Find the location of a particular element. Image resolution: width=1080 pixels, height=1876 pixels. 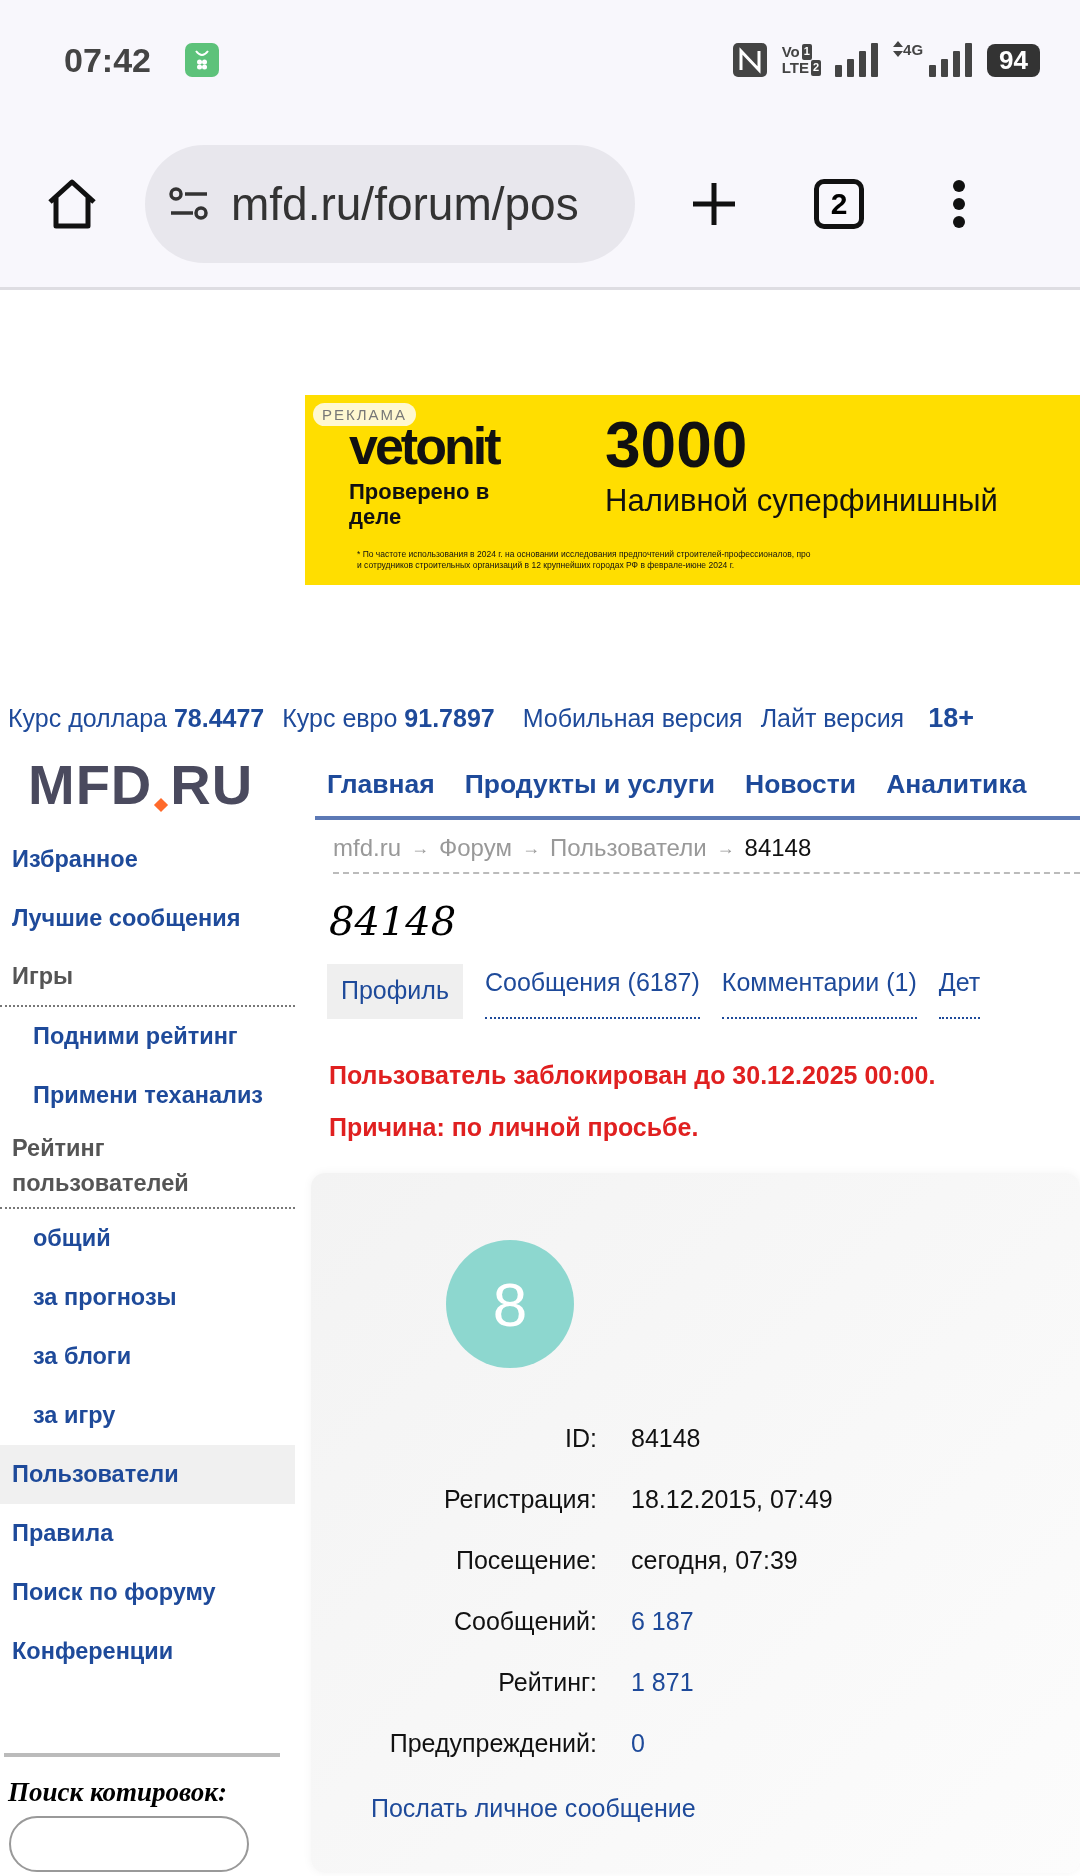

sidebar-link: Поиск по форуму is located at coordinates (147, 1592).